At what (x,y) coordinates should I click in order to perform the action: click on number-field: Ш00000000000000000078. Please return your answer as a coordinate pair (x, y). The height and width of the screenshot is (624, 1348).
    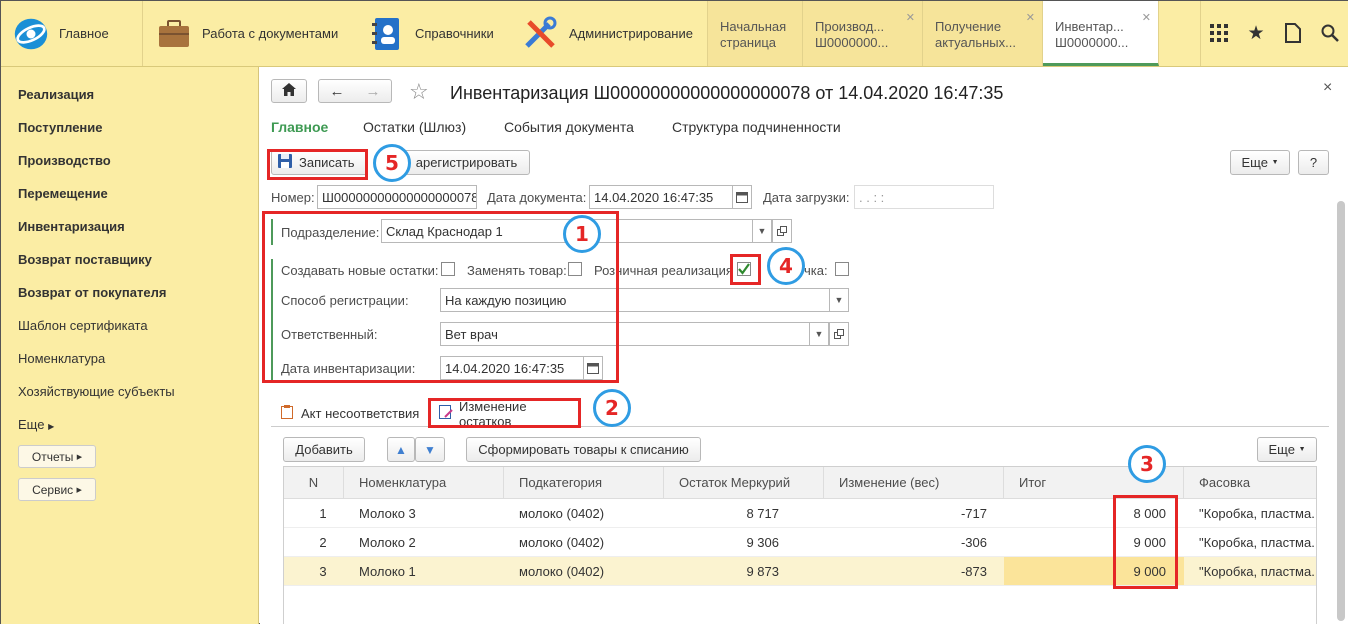
    Looking at the image, I should click on (397, 197).